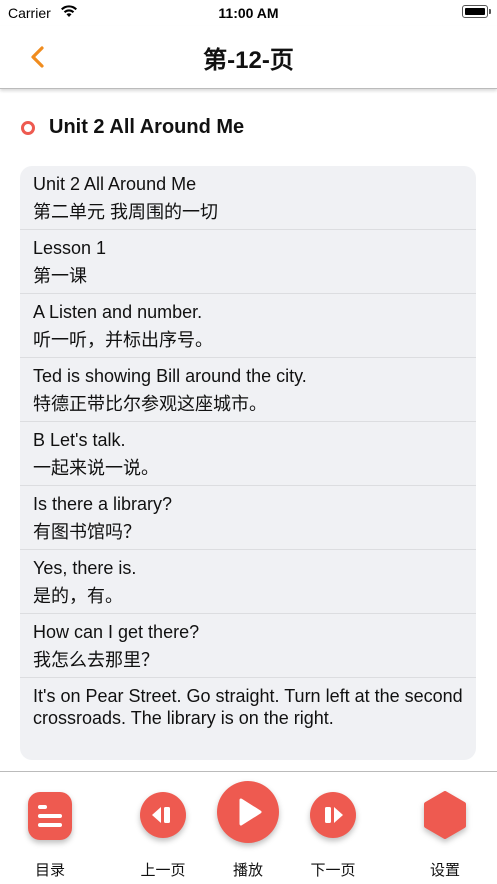 The image size is (497, 884). Describe the element at coordinates (79, 440) in the screenshot. I see `english-text: B Let's talk.` at that location.